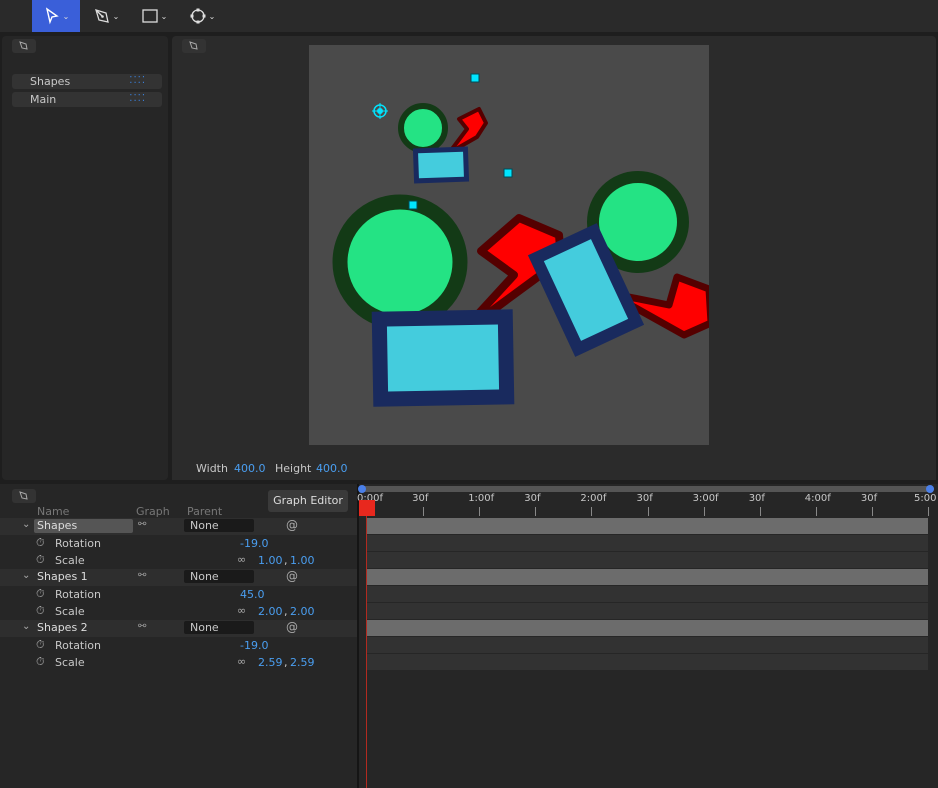  Describe the element at coordinates (302, 662) in the screenshot. I see `scale-y-value: 2.59` at that location.